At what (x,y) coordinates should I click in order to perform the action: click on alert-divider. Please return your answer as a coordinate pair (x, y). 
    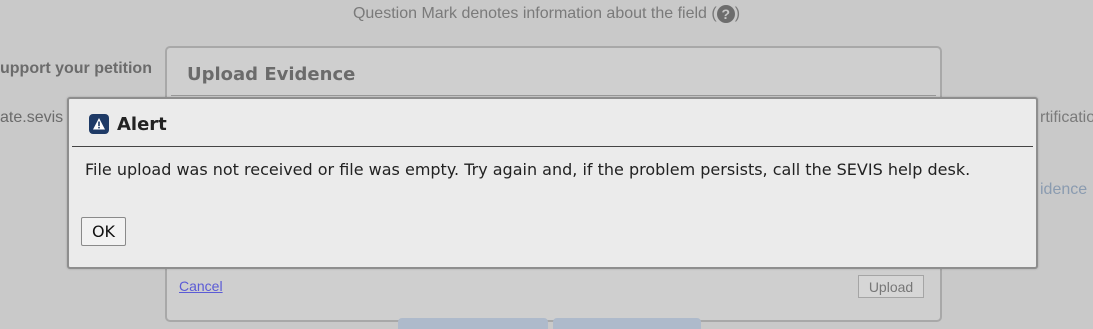
    Looking at the image, I should click on (552, 146).